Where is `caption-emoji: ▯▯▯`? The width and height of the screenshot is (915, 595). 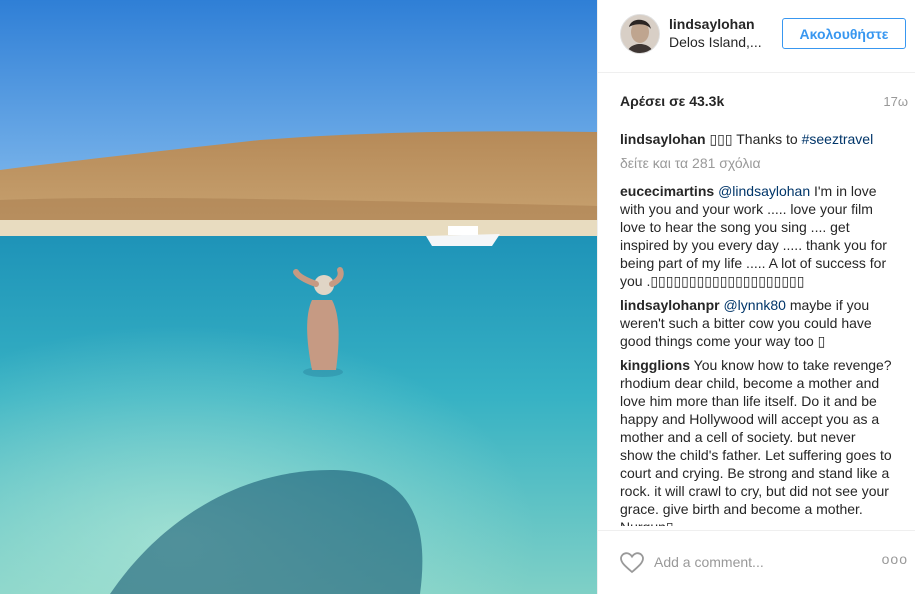 caption-emoji: ▯▯▯ is located at coordinates (721, 139).